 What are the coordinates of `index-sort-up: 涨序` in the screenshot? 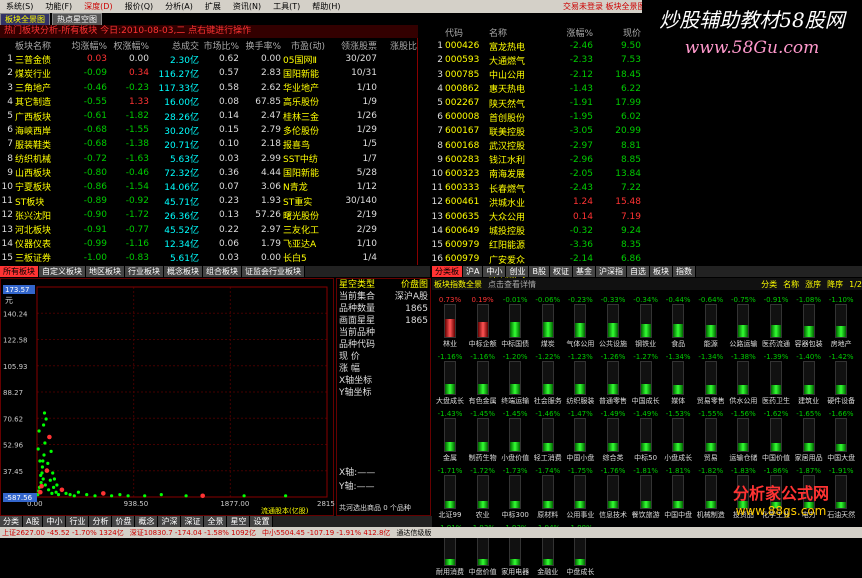 It's located at (813, 284).